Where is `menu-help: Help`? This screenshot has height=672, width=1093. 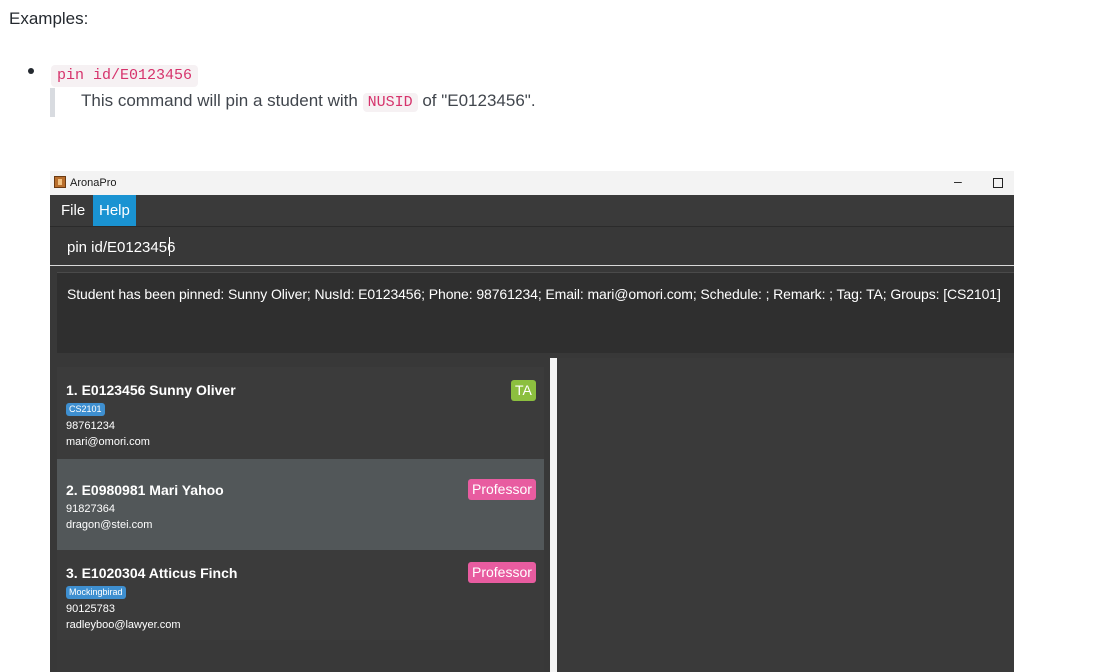 menu-help: Help is located at coordinates (114, 210).